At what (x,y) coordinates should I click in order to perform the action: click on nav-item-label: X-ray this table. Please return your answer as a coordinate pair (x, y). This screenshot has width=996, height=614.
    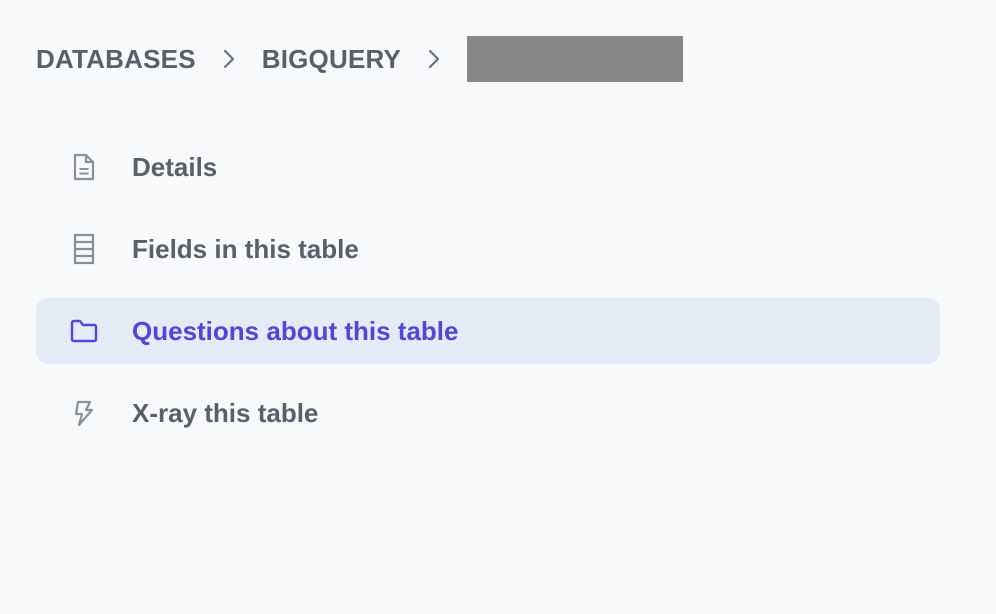
    Looking at the image, I should click on (225, 412).